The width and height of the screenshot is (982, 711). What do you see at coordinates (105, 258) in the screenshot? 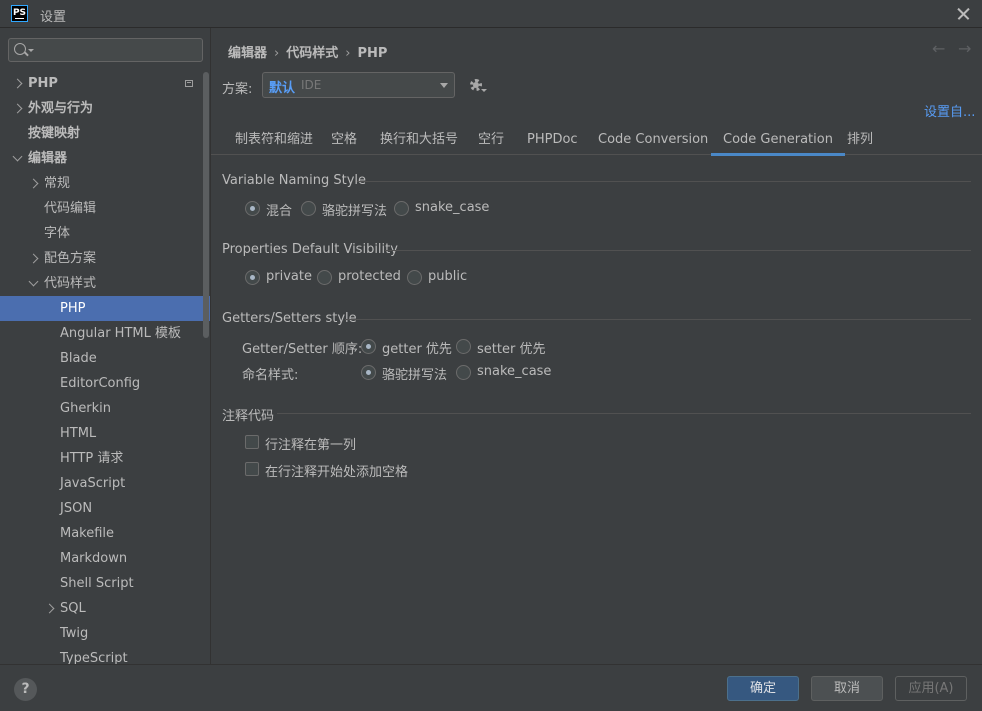
I see `sidebar-tree-item: 配色方案` at bounding box center [105, 258].